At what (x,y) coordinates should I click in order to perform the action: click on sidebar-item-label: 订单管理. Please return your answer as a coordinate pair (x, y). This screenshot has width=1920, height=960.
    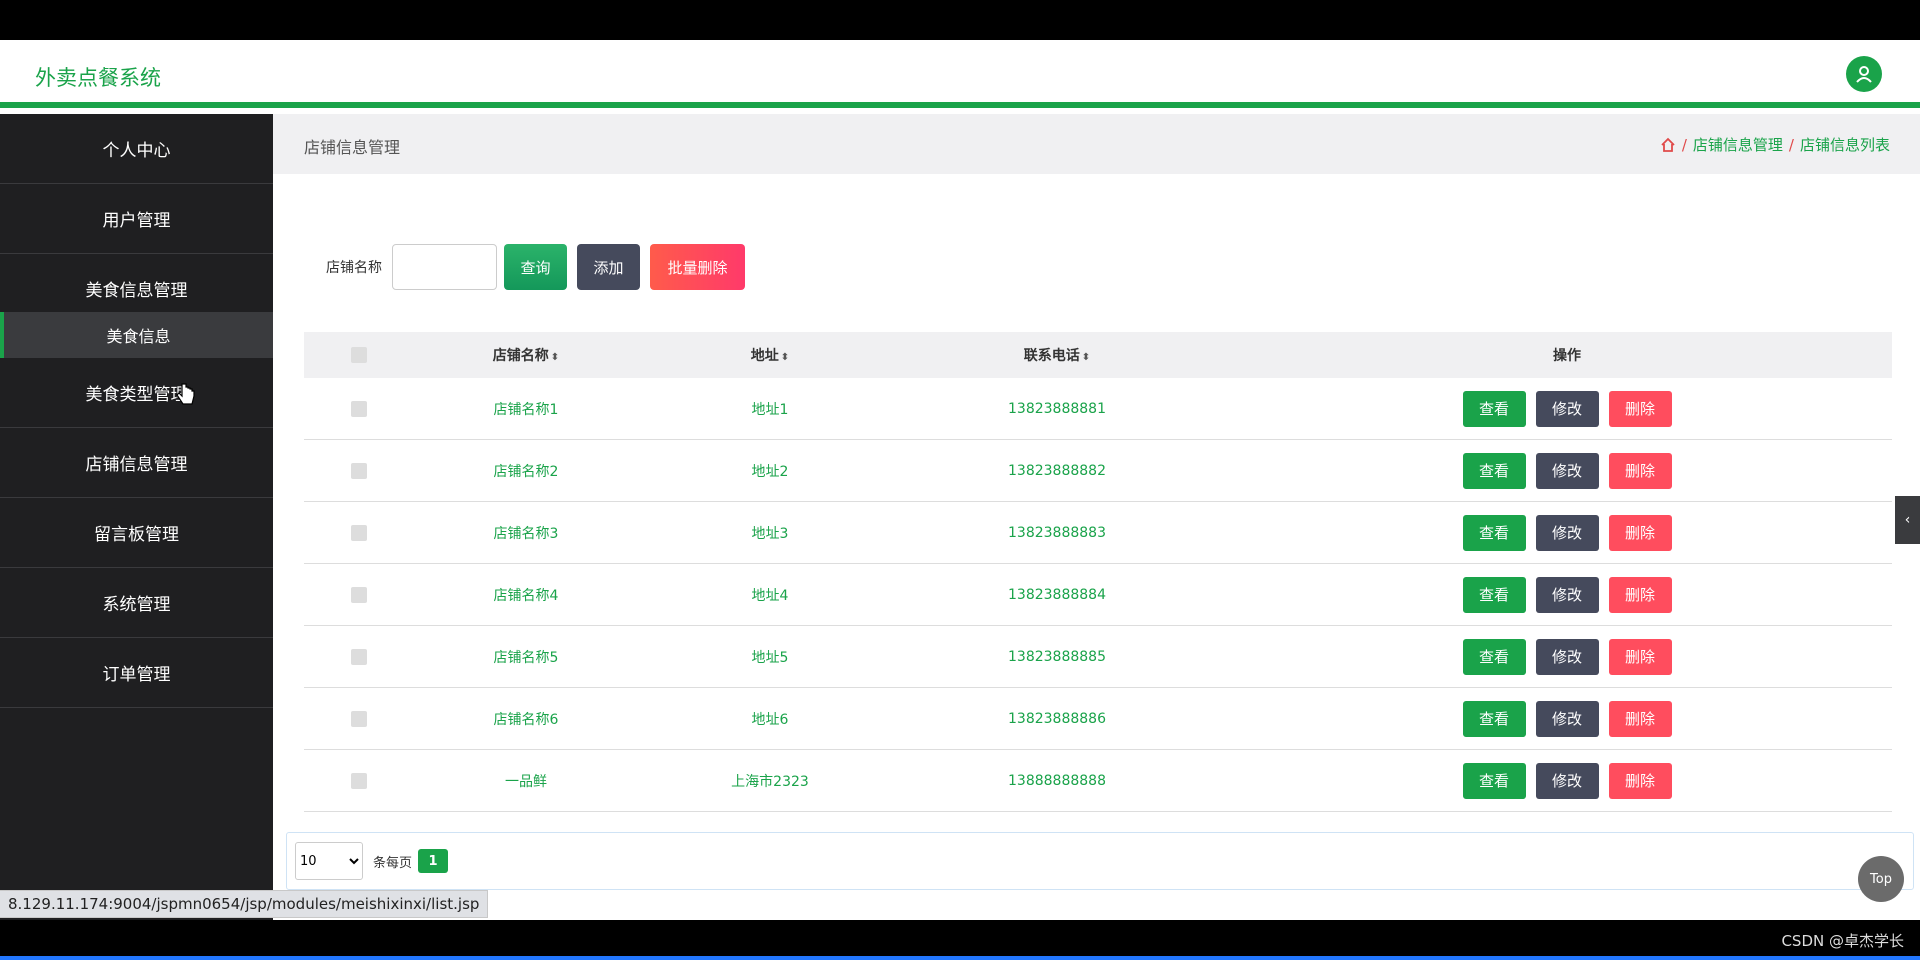
    Looking at the image, I should click on (136, 675).